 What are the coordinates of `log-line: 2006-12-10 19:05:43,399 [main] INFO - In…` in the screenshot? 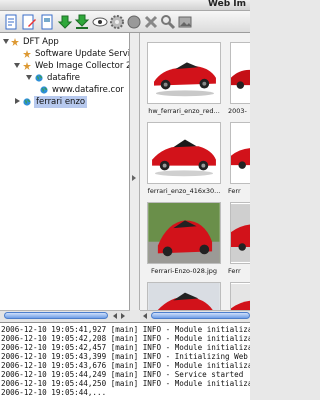 It's located at (125, 356).